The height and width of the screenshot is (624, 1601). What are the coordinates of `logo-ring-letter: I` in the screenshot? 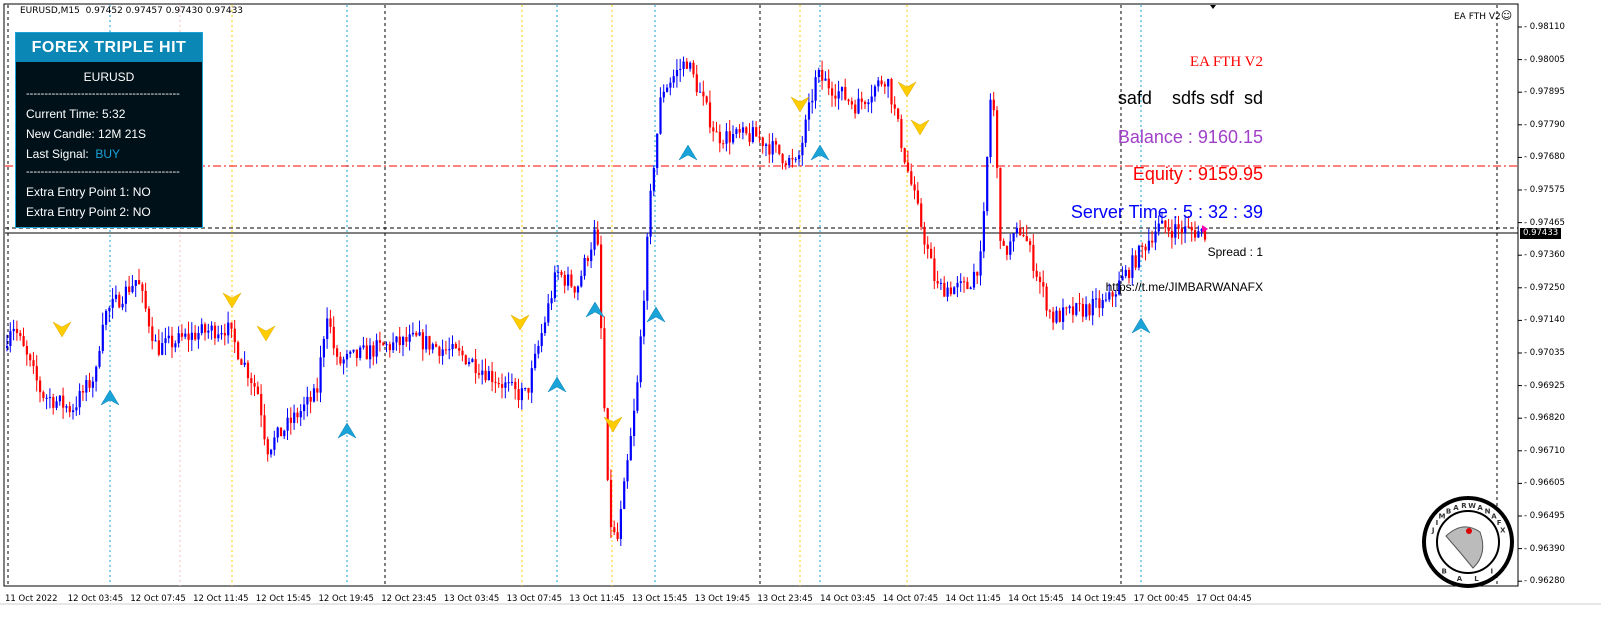 It's located at (1491, 571).